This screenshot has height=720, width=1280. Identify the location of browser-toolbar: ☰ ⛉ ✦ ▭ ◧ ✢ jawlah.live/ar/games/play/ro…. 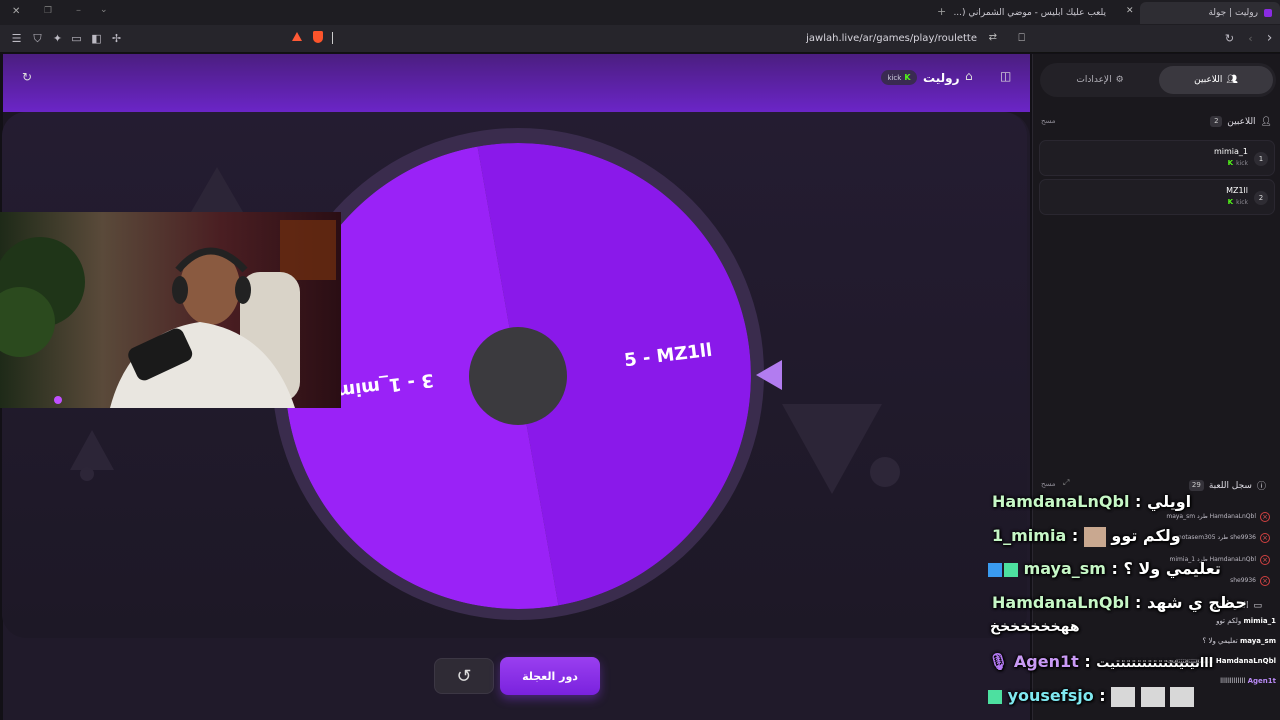
(640, 39).